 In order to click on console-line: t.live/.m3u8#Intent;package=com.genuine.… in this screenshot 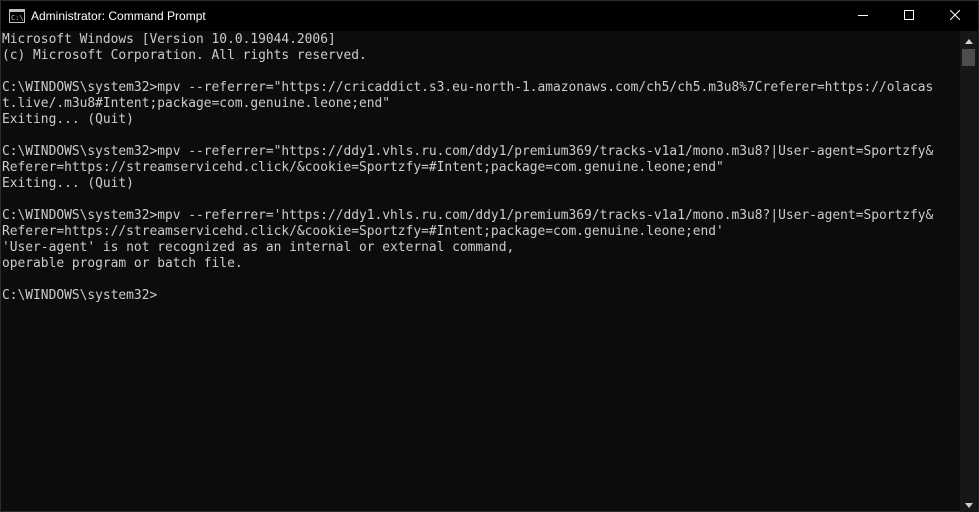, I will do `click(196, 103)`.